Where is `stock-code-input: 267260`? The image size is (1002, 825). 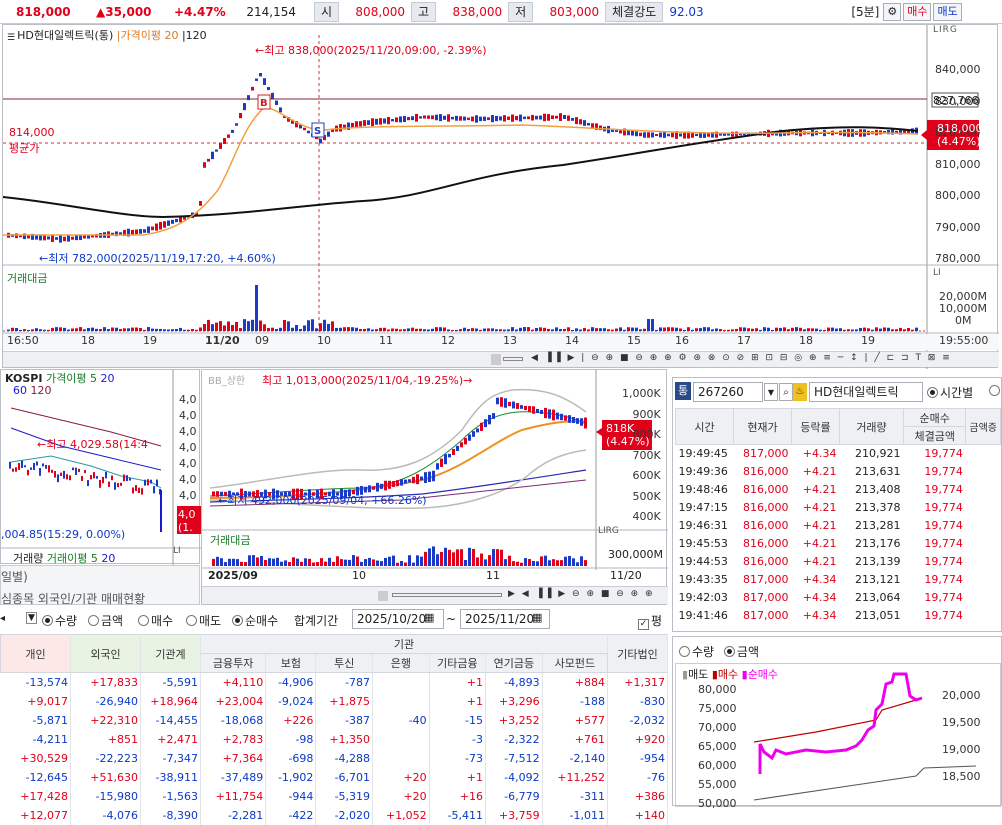 stock-code-input: 267260 is located at coordinates (728, 392).